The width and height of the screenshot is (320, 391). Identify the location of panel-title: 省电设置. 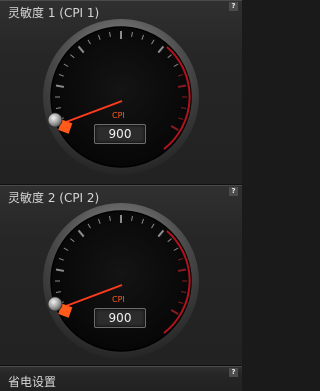
(32, 382).